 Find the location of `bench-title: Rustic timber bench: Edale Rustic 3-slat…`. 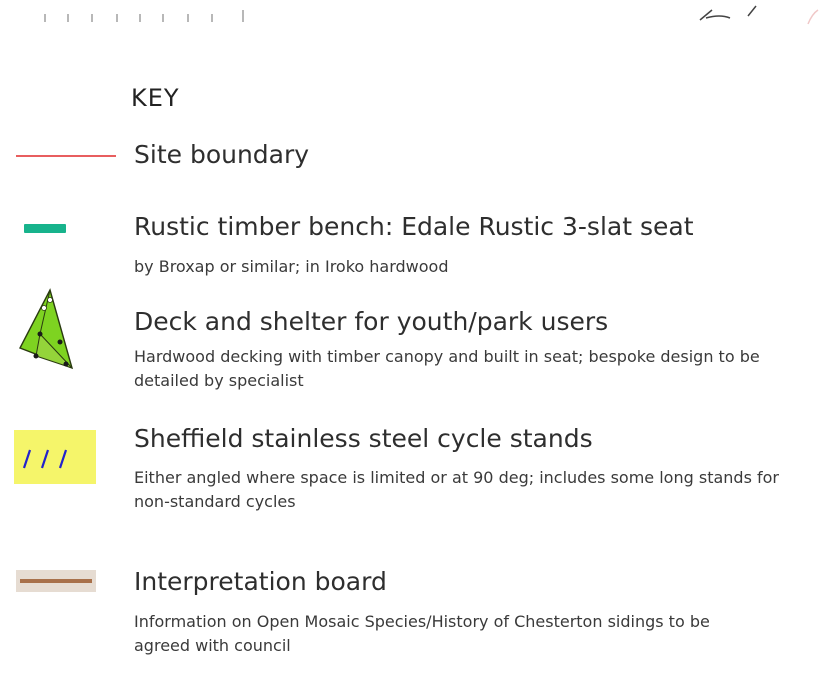

bench-title: Rustic timber bench: Edale Rustic 3-slat… is located at coordinates (414, 226).